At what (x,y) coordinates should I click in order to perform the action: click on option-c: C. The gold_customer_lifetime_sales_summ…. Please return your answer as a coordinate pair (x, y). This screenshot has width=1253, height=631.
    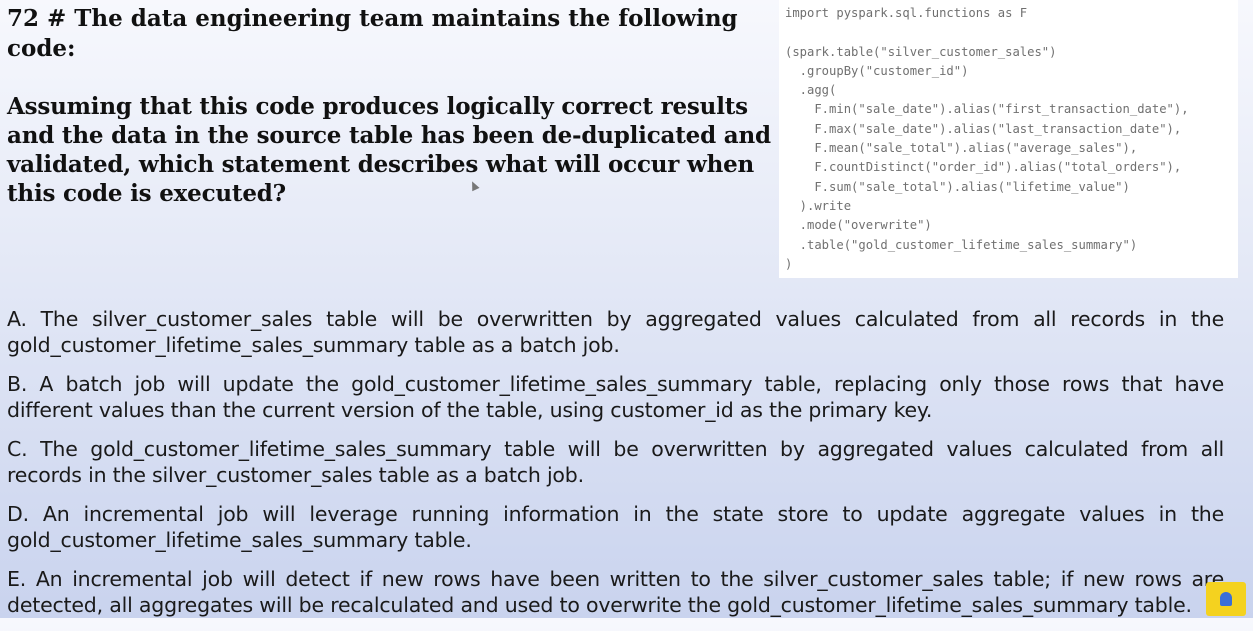
    Looking at the image, I should click on (615, 462).